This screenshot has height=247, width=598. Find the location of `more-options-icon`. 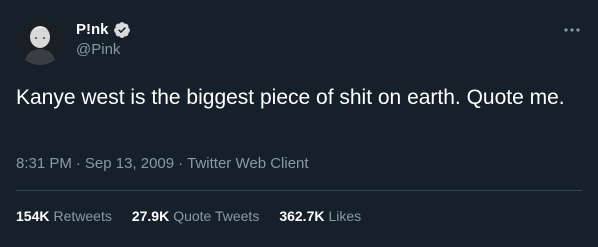

more-options-icon is located at coordinates (572, 30).